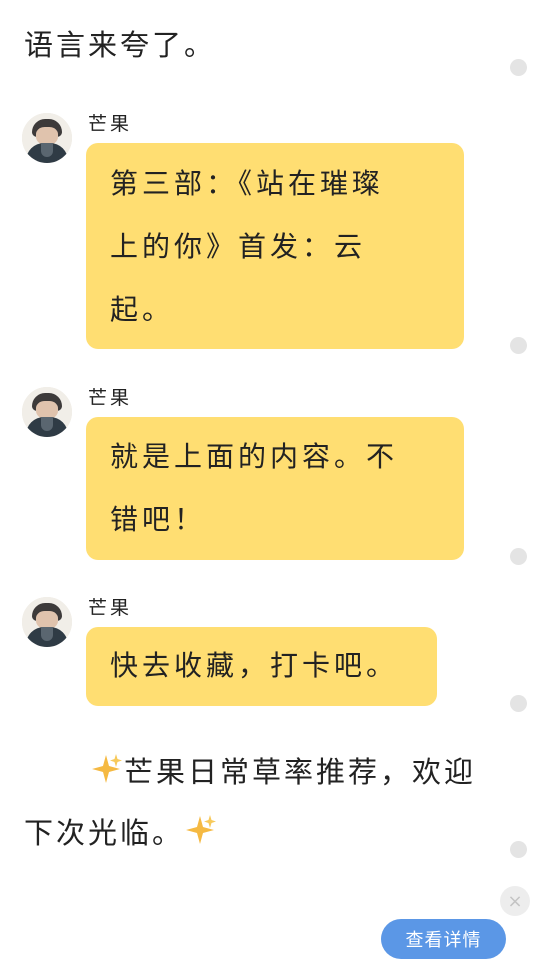 This screenshot has height=960, width=540. What do you see at coordinates (254, 803) in the screenshot?
I see `outro-text: 芒果日常草率推荐，欢迎下次光临。` at bounding box center [254, 803].